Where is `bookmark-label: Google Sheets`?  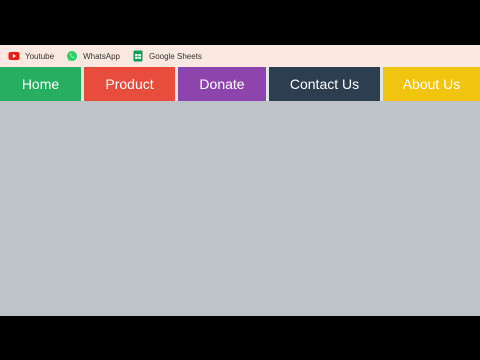 bookmark-label: Google Sheets is located at coordinates (175, 56).